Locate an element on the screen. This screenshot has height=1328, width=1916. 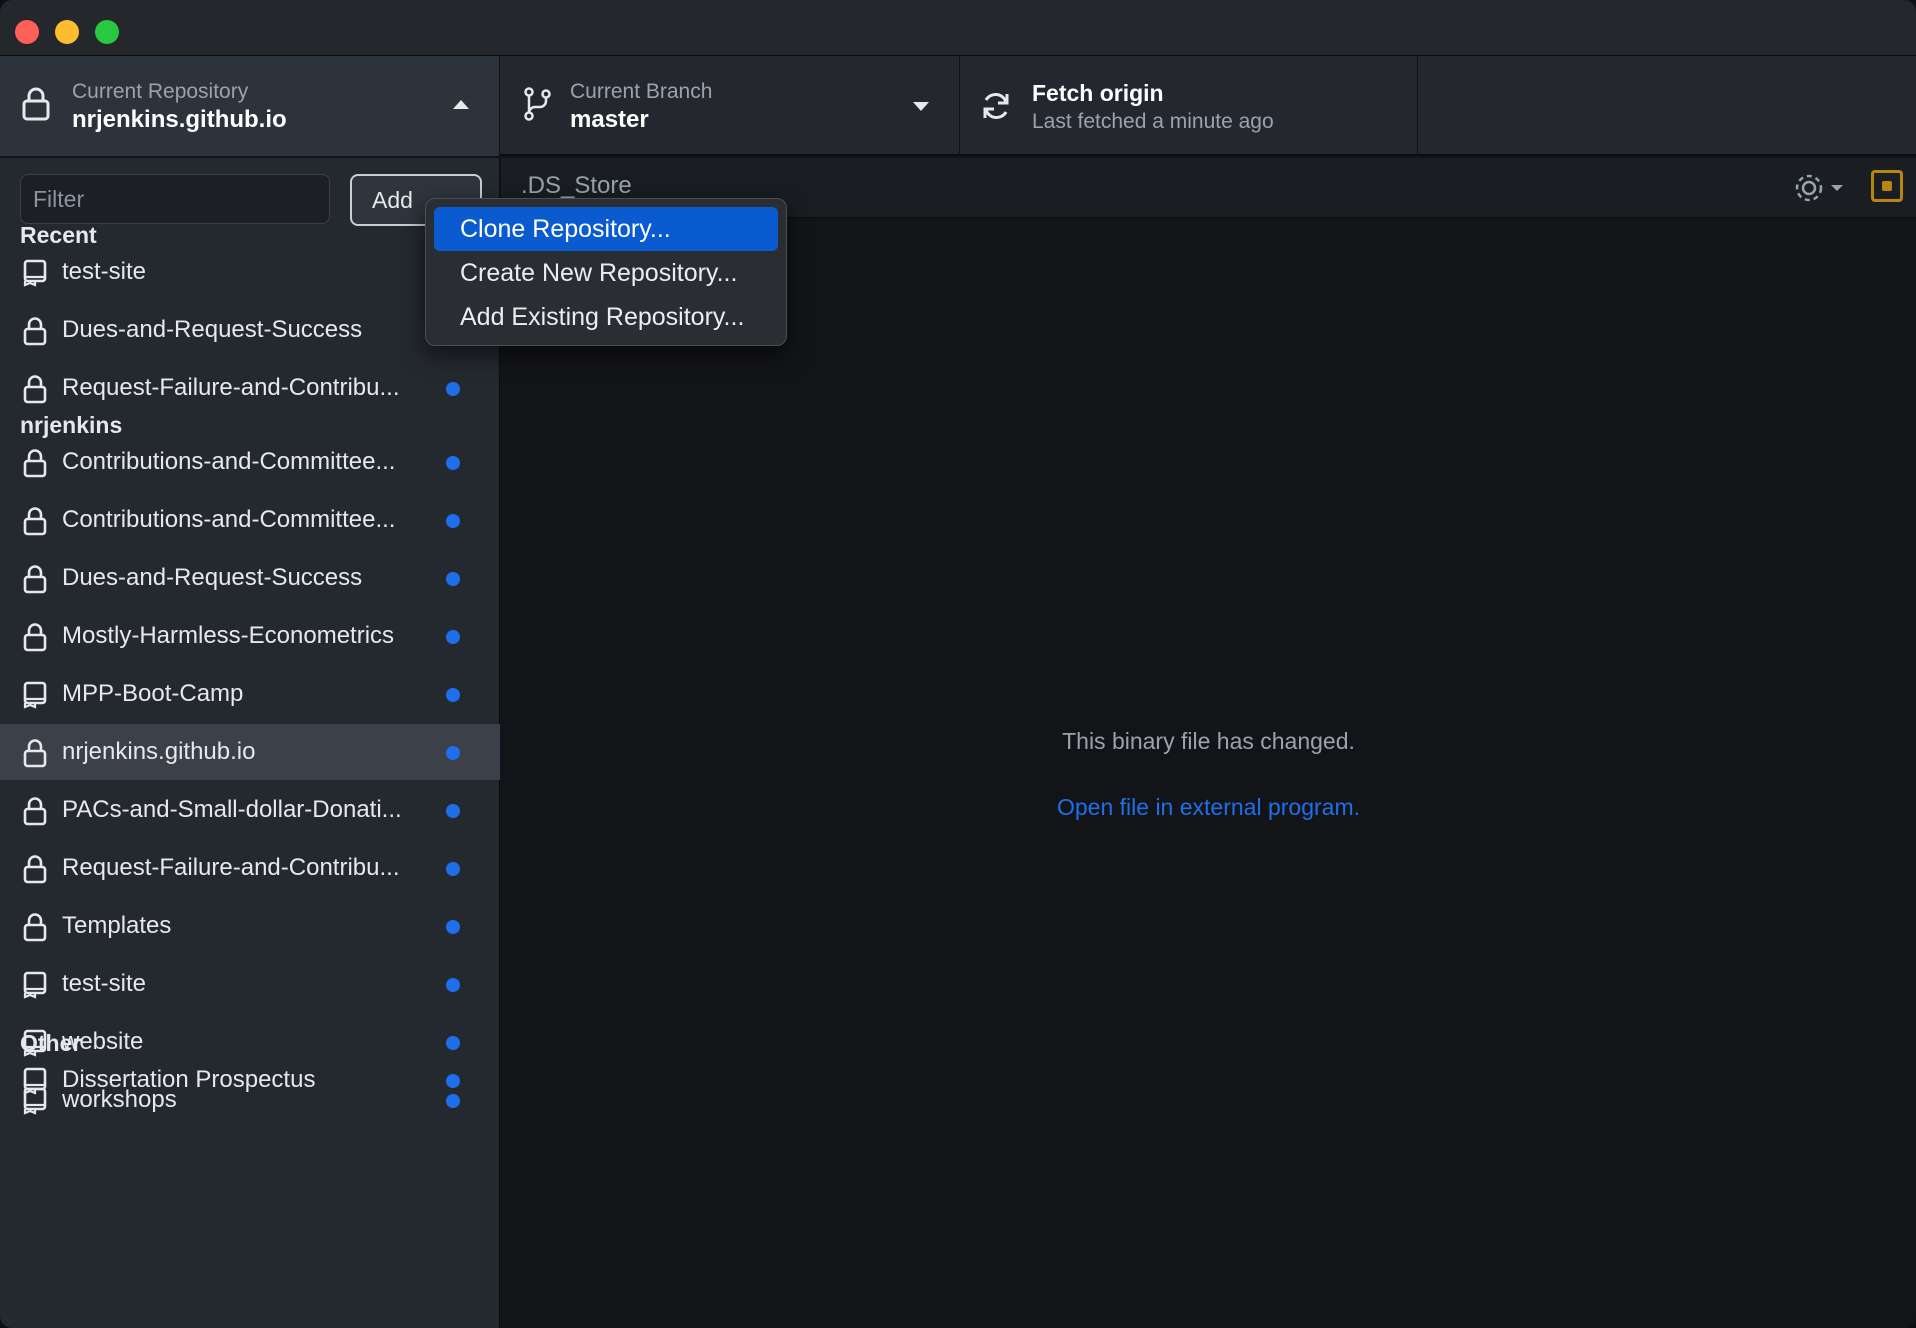
repository-list-item: test-site is located at coordinates (250, 984).